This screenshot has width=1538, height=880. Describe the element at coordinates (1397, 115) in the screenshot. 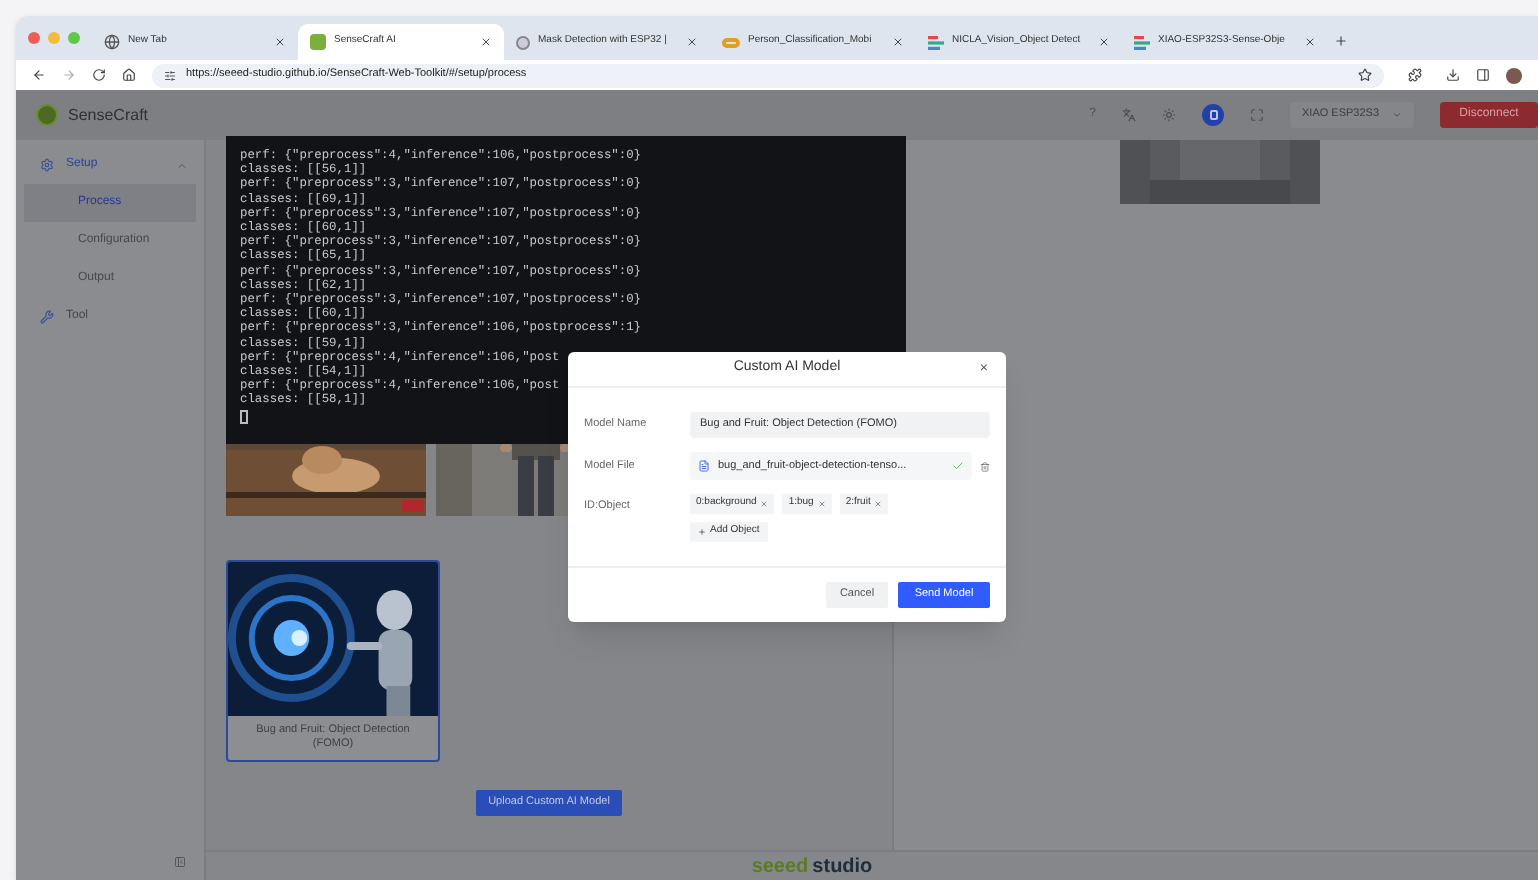

I see `chevron-down-icon` at that location.